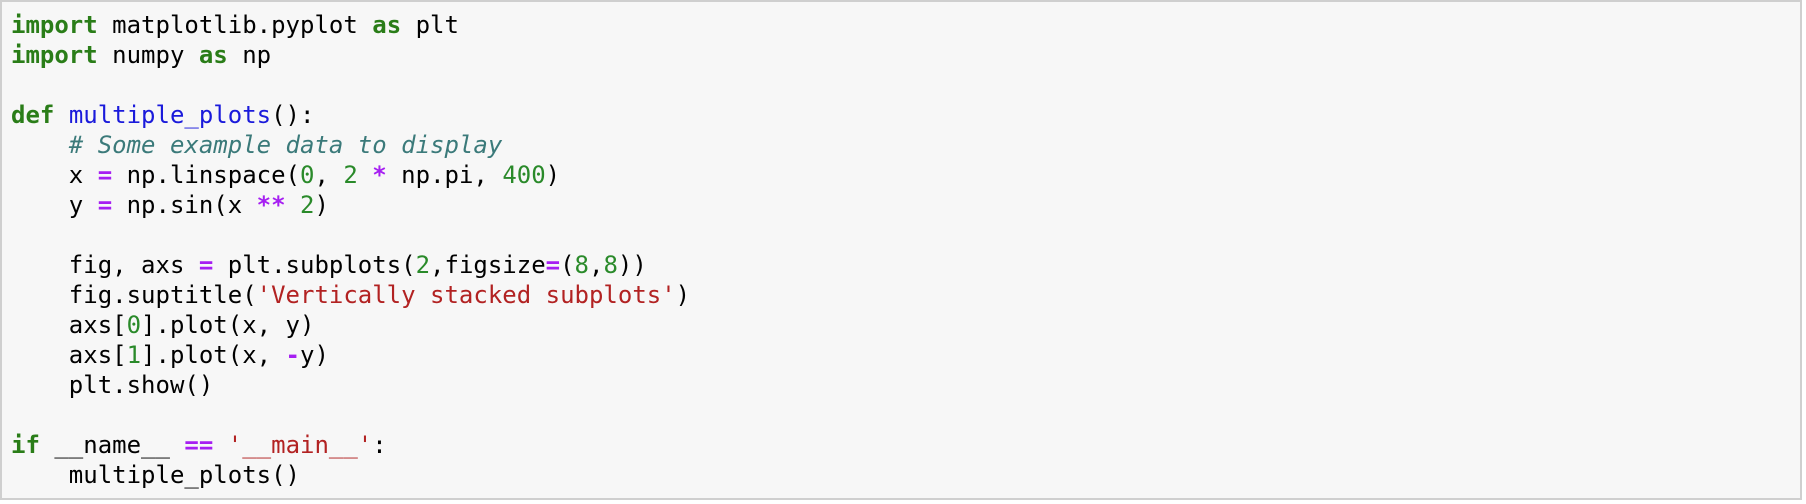 The height and width of the screenshot is (504, 1806). I want to click on code-token: **, so click(271, 205).